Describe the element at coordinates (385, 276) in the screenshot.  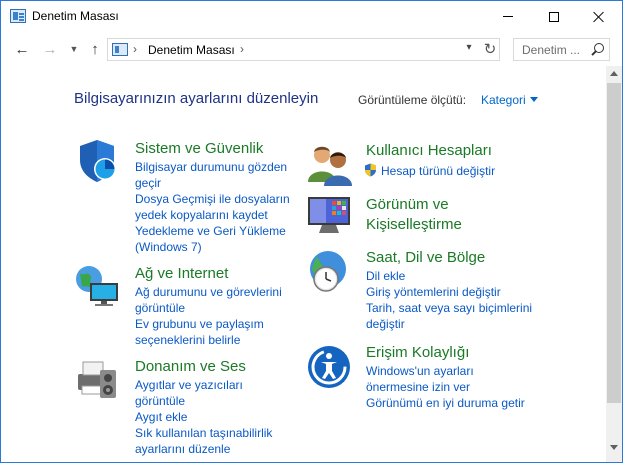
I see `link-add-language: Dil ekle` at that location.